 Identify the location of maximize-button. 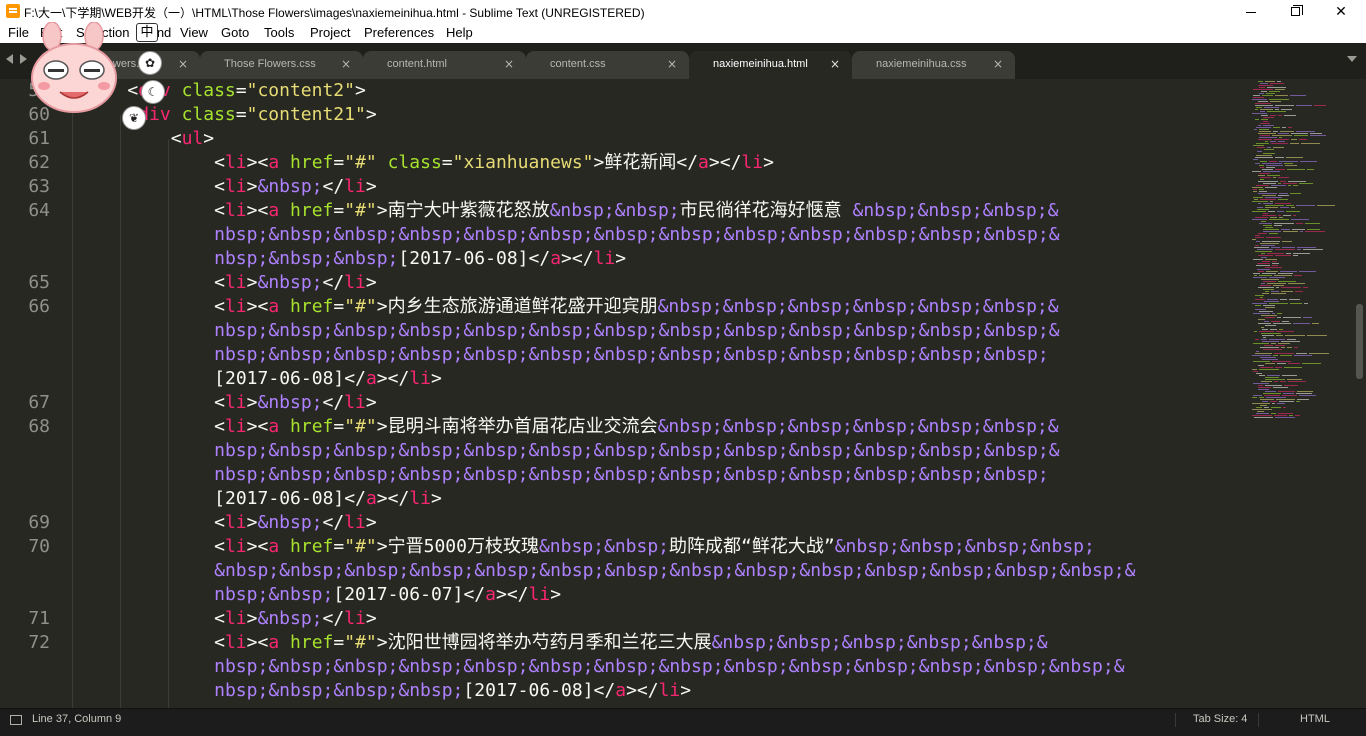
(1295, 11).